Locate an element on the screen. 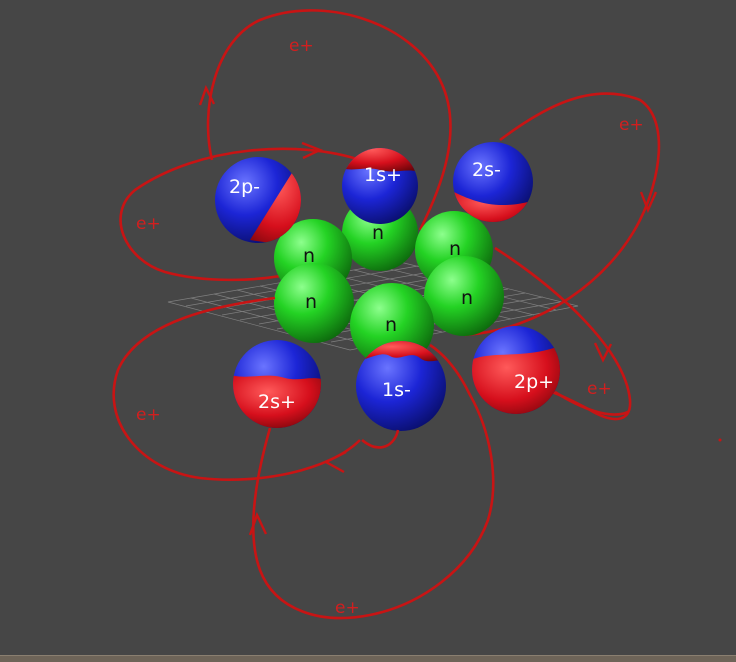 The width and height of the screenshot is (736, 662). electron-2p-plus: 2p+ is located at coordinates (516, 370).